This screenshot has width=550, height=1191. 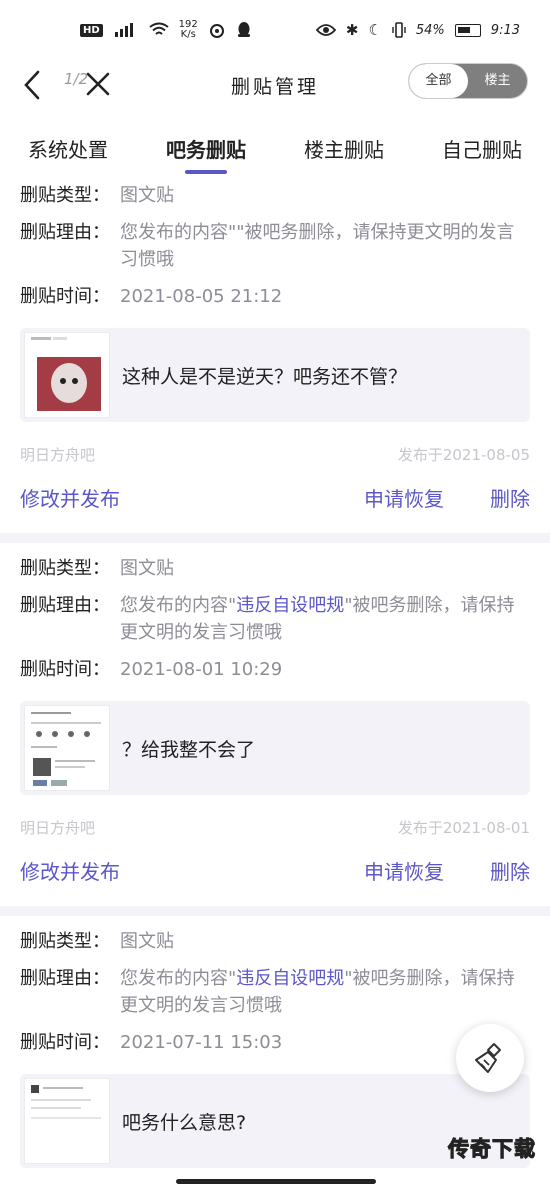 I want to click on vibrate-icon, so click(x=399, y=30).